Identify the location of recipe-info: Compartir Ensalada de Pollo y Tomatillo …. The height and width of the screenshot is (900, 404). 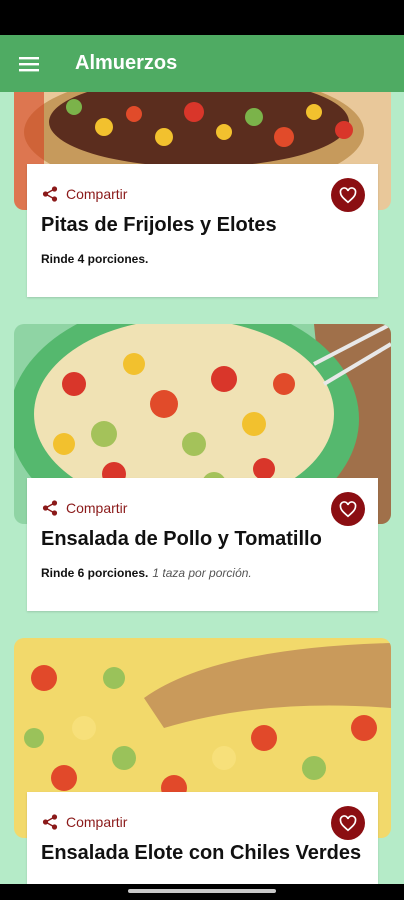
(202, 544).